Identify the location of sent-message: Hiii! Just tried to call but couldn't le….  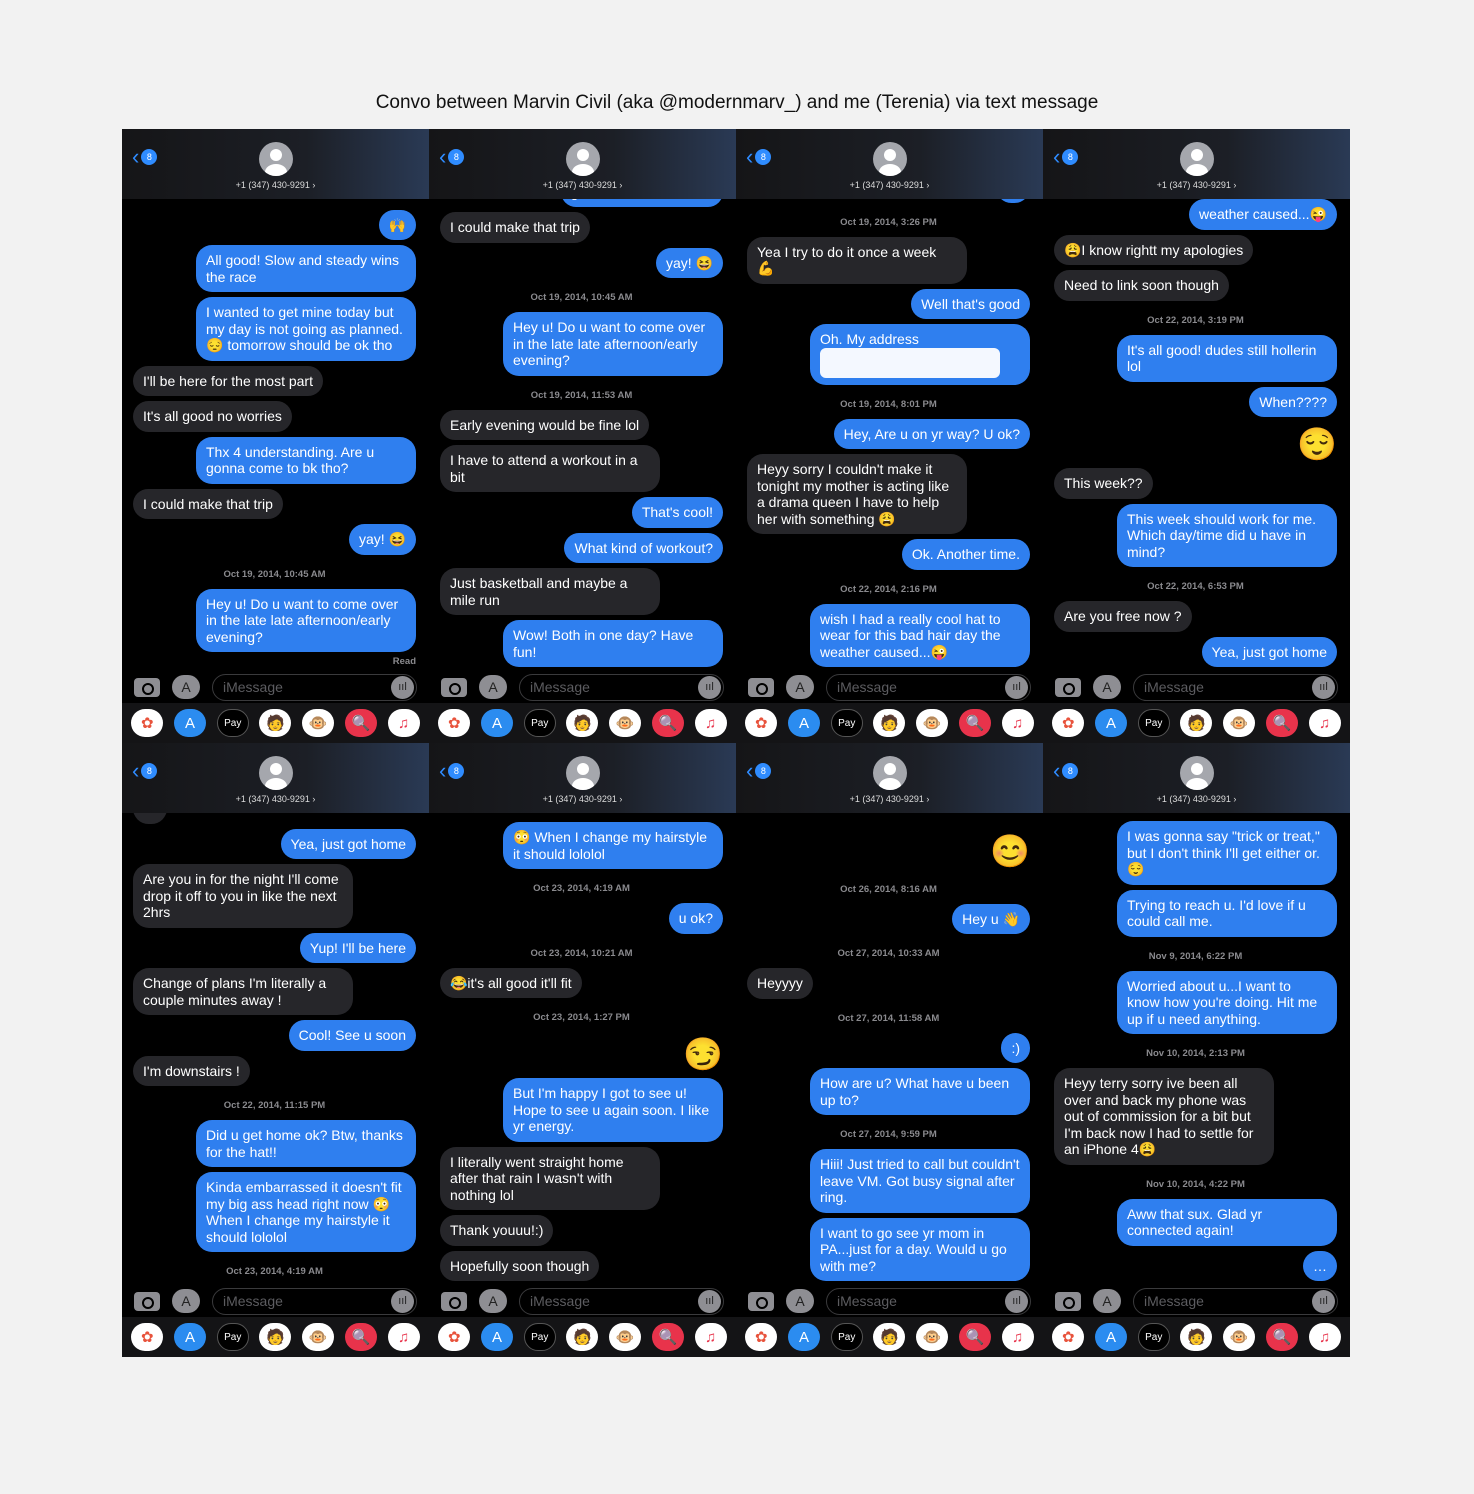
(920, 1181).